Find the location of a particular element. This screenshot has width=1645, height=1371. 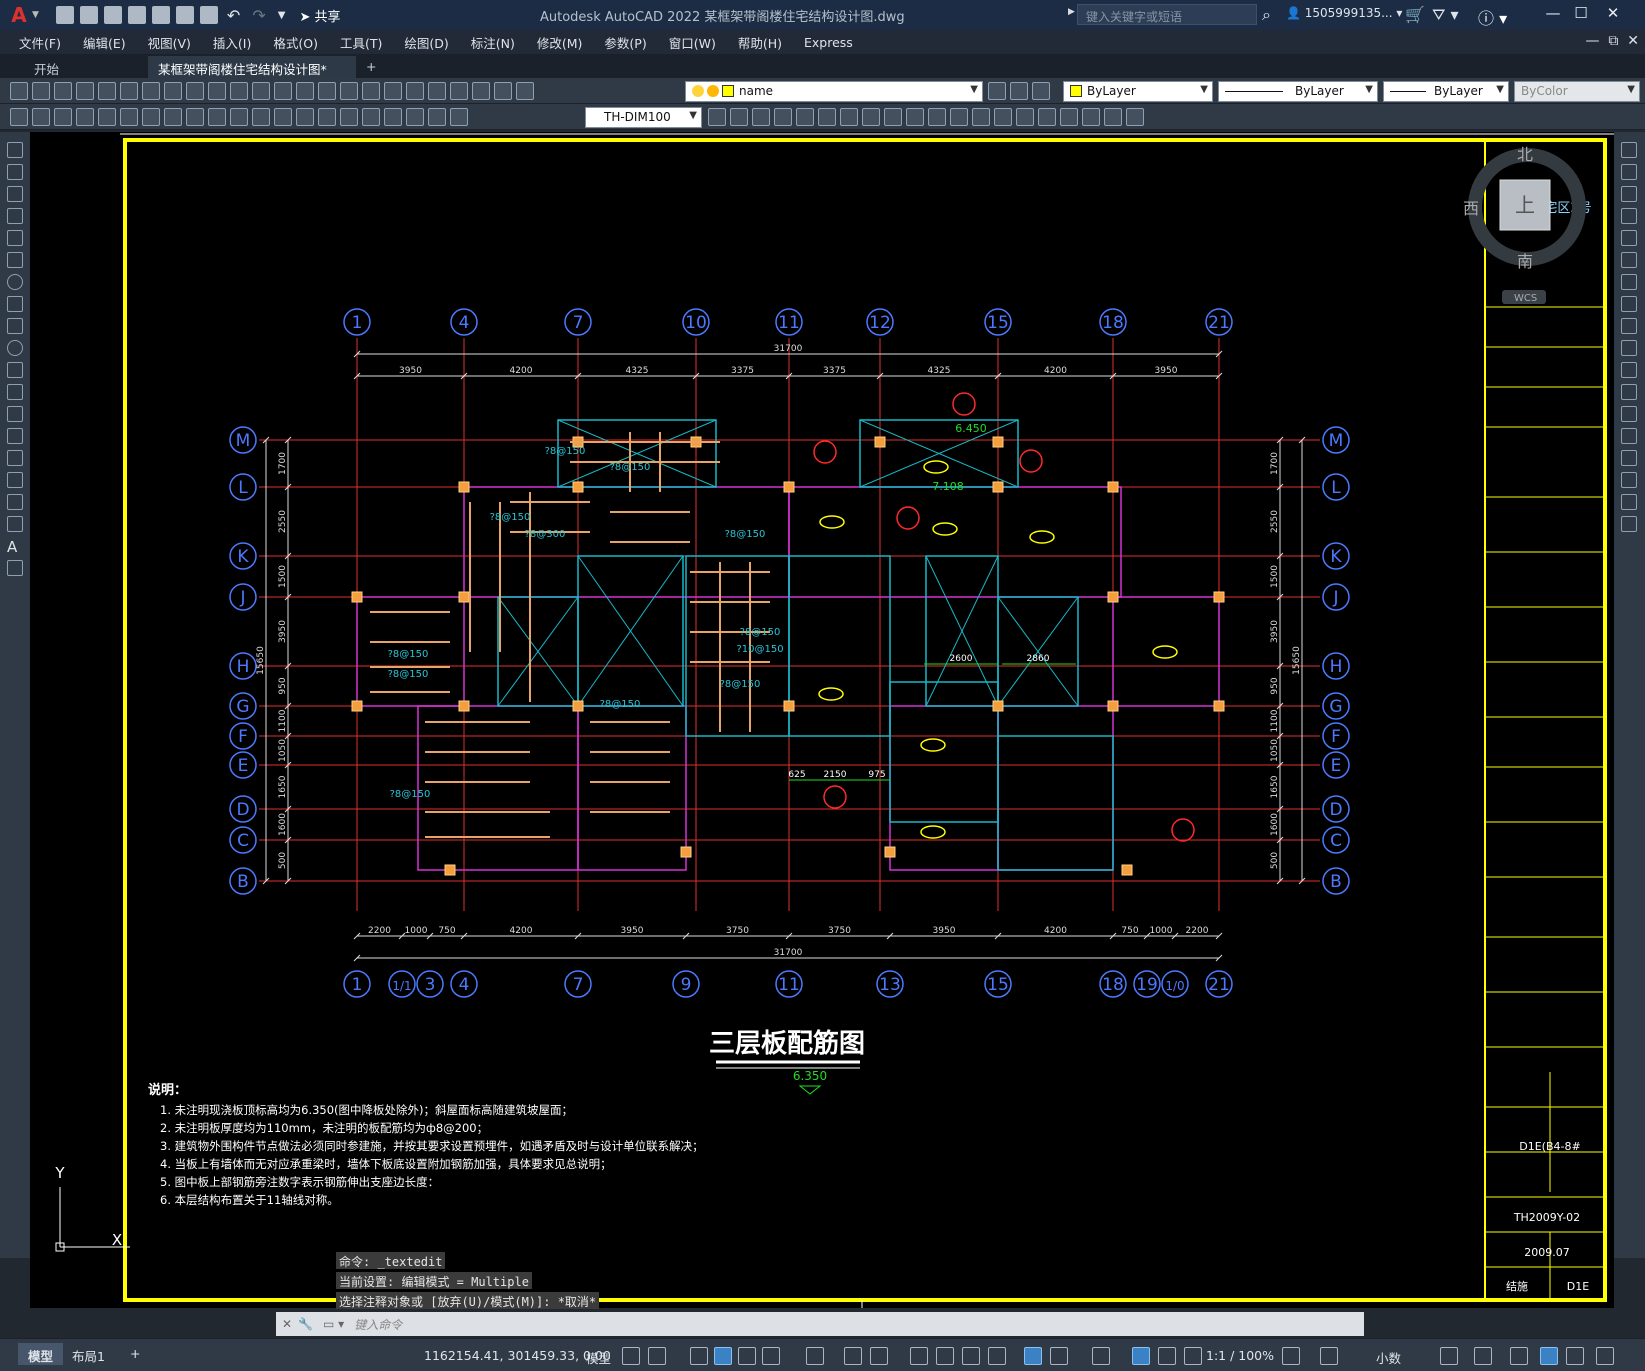

leader-style-icon is located at coordinates (1091, 117).